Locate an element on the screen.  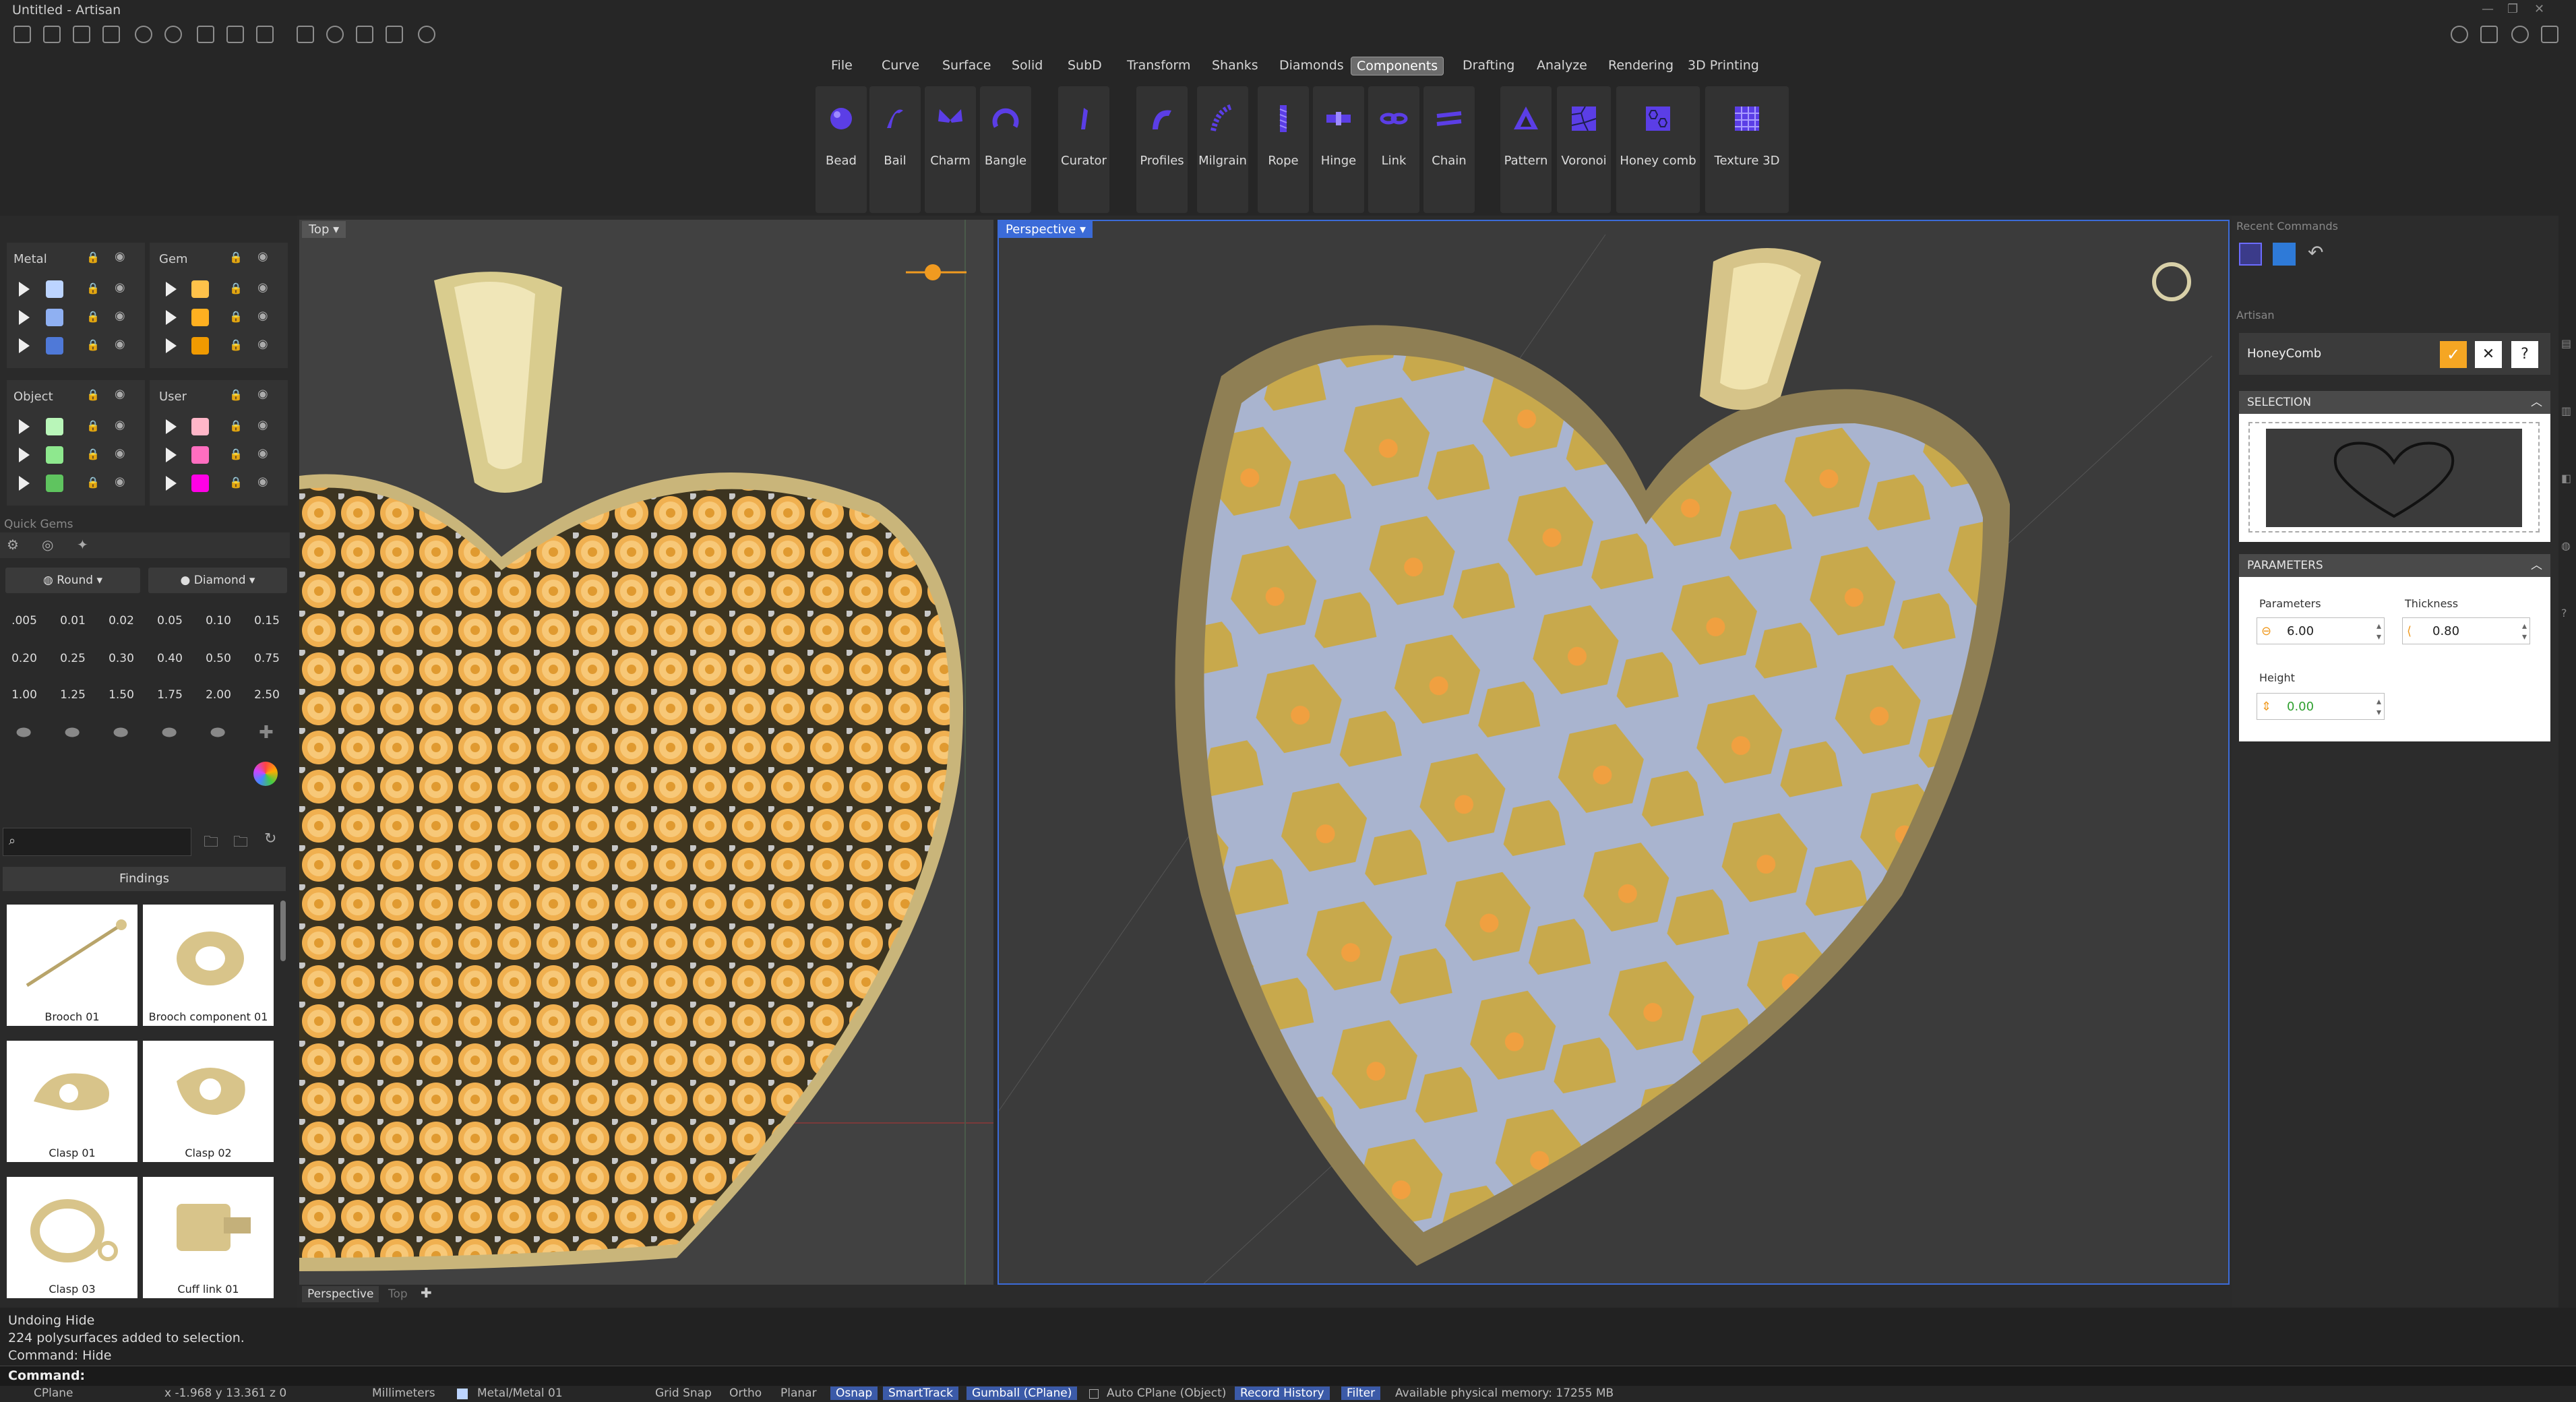
gem-size-button: 0.50 is located at coordinates (219, 659).